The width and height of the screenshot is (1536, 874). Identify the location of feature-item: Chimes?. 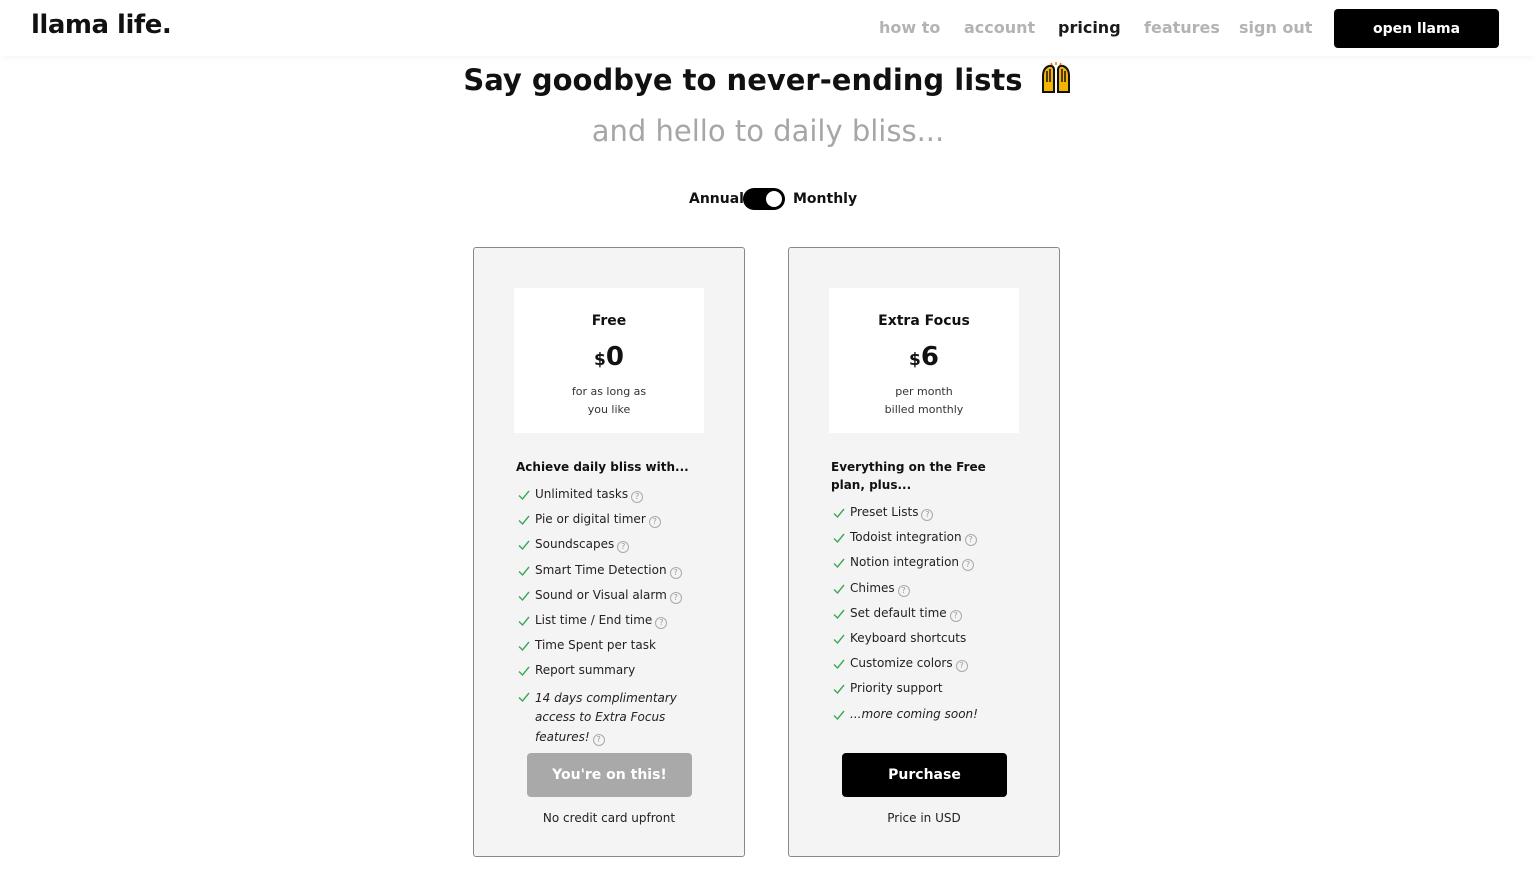
(905, 593).